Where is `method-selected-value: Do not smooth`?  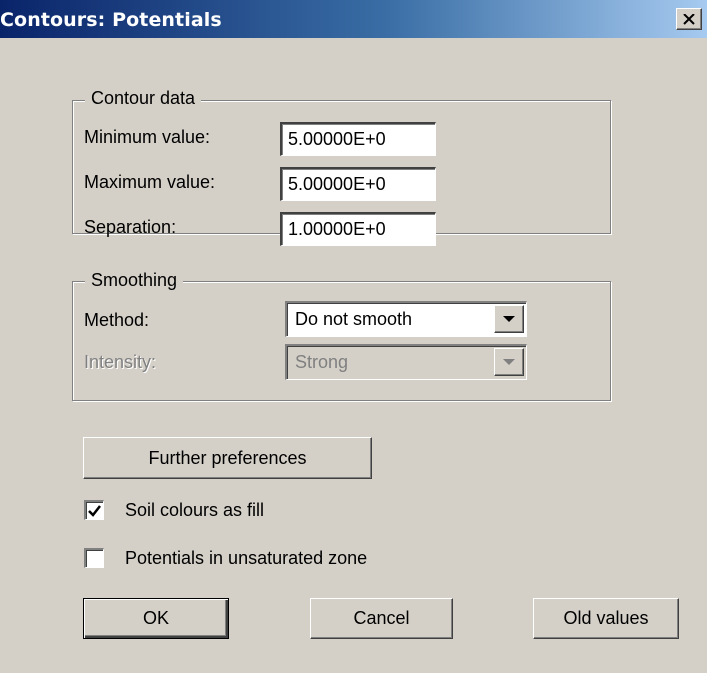 method-selected-value: Do not smooth is located at coordinates (354, 319).